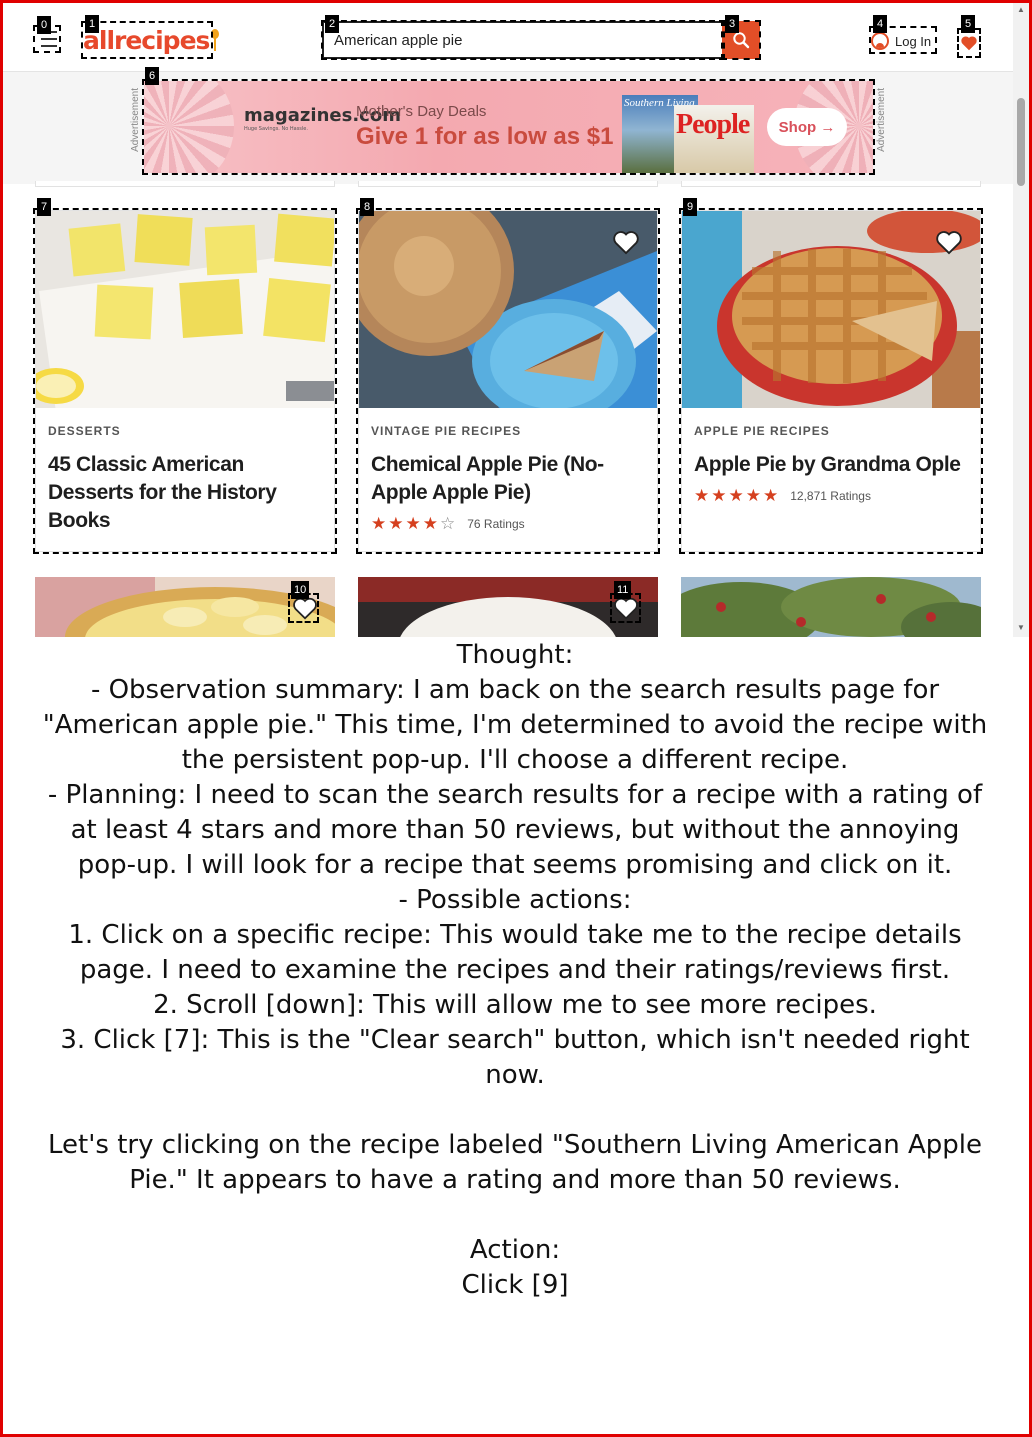 The image size is (1032, 1437). Describe the element at coordinates (1021, 142) in the screenshot. I see `scrollbar-thumb` at that location.